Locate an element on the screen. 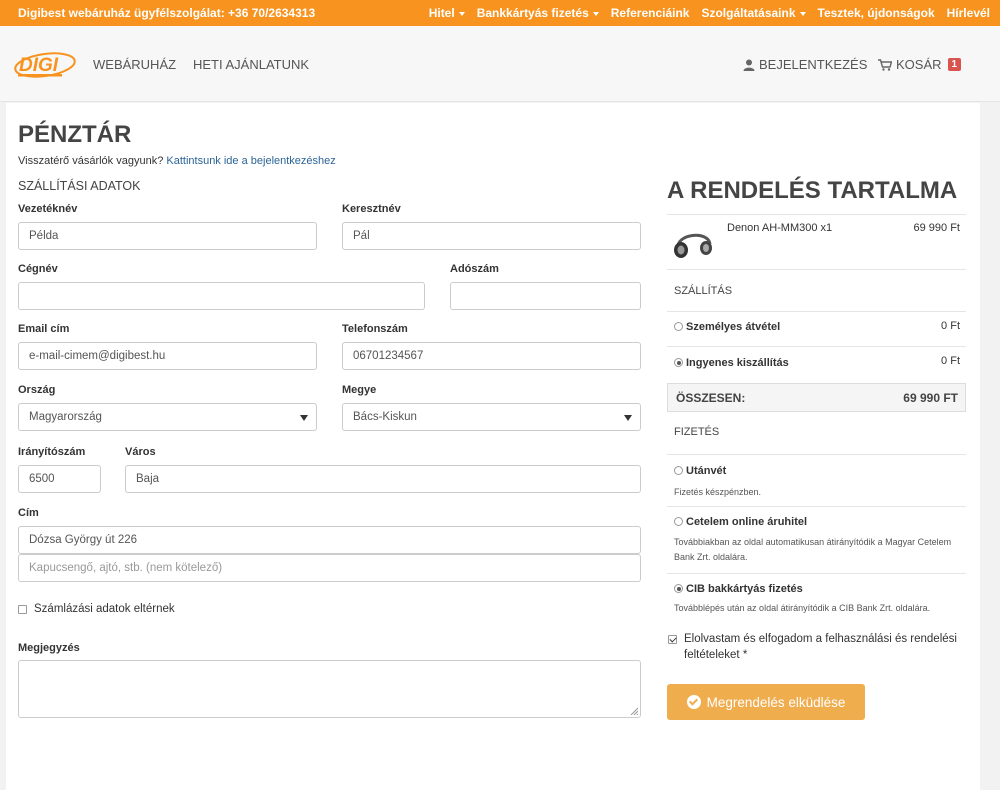 The image size is (1000, 790). terms-checkbox is located at coordinates (672, 639).